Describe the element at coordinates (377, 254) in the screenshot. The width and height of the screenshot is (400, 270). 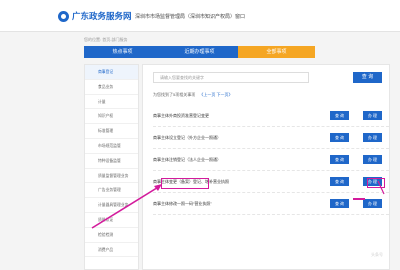
I see `watermark: 头条号` at that location.